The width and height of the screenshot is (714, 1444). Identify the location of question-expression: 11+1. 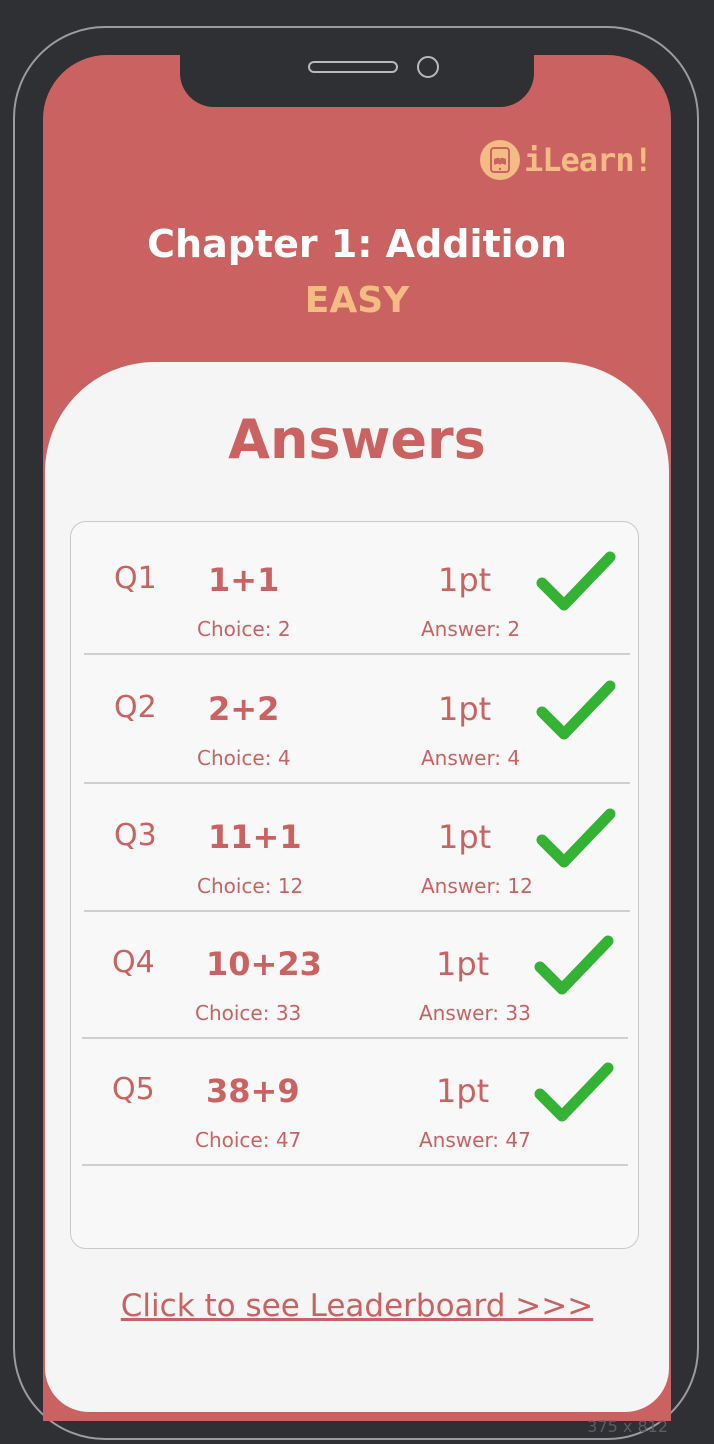
(255, 837).